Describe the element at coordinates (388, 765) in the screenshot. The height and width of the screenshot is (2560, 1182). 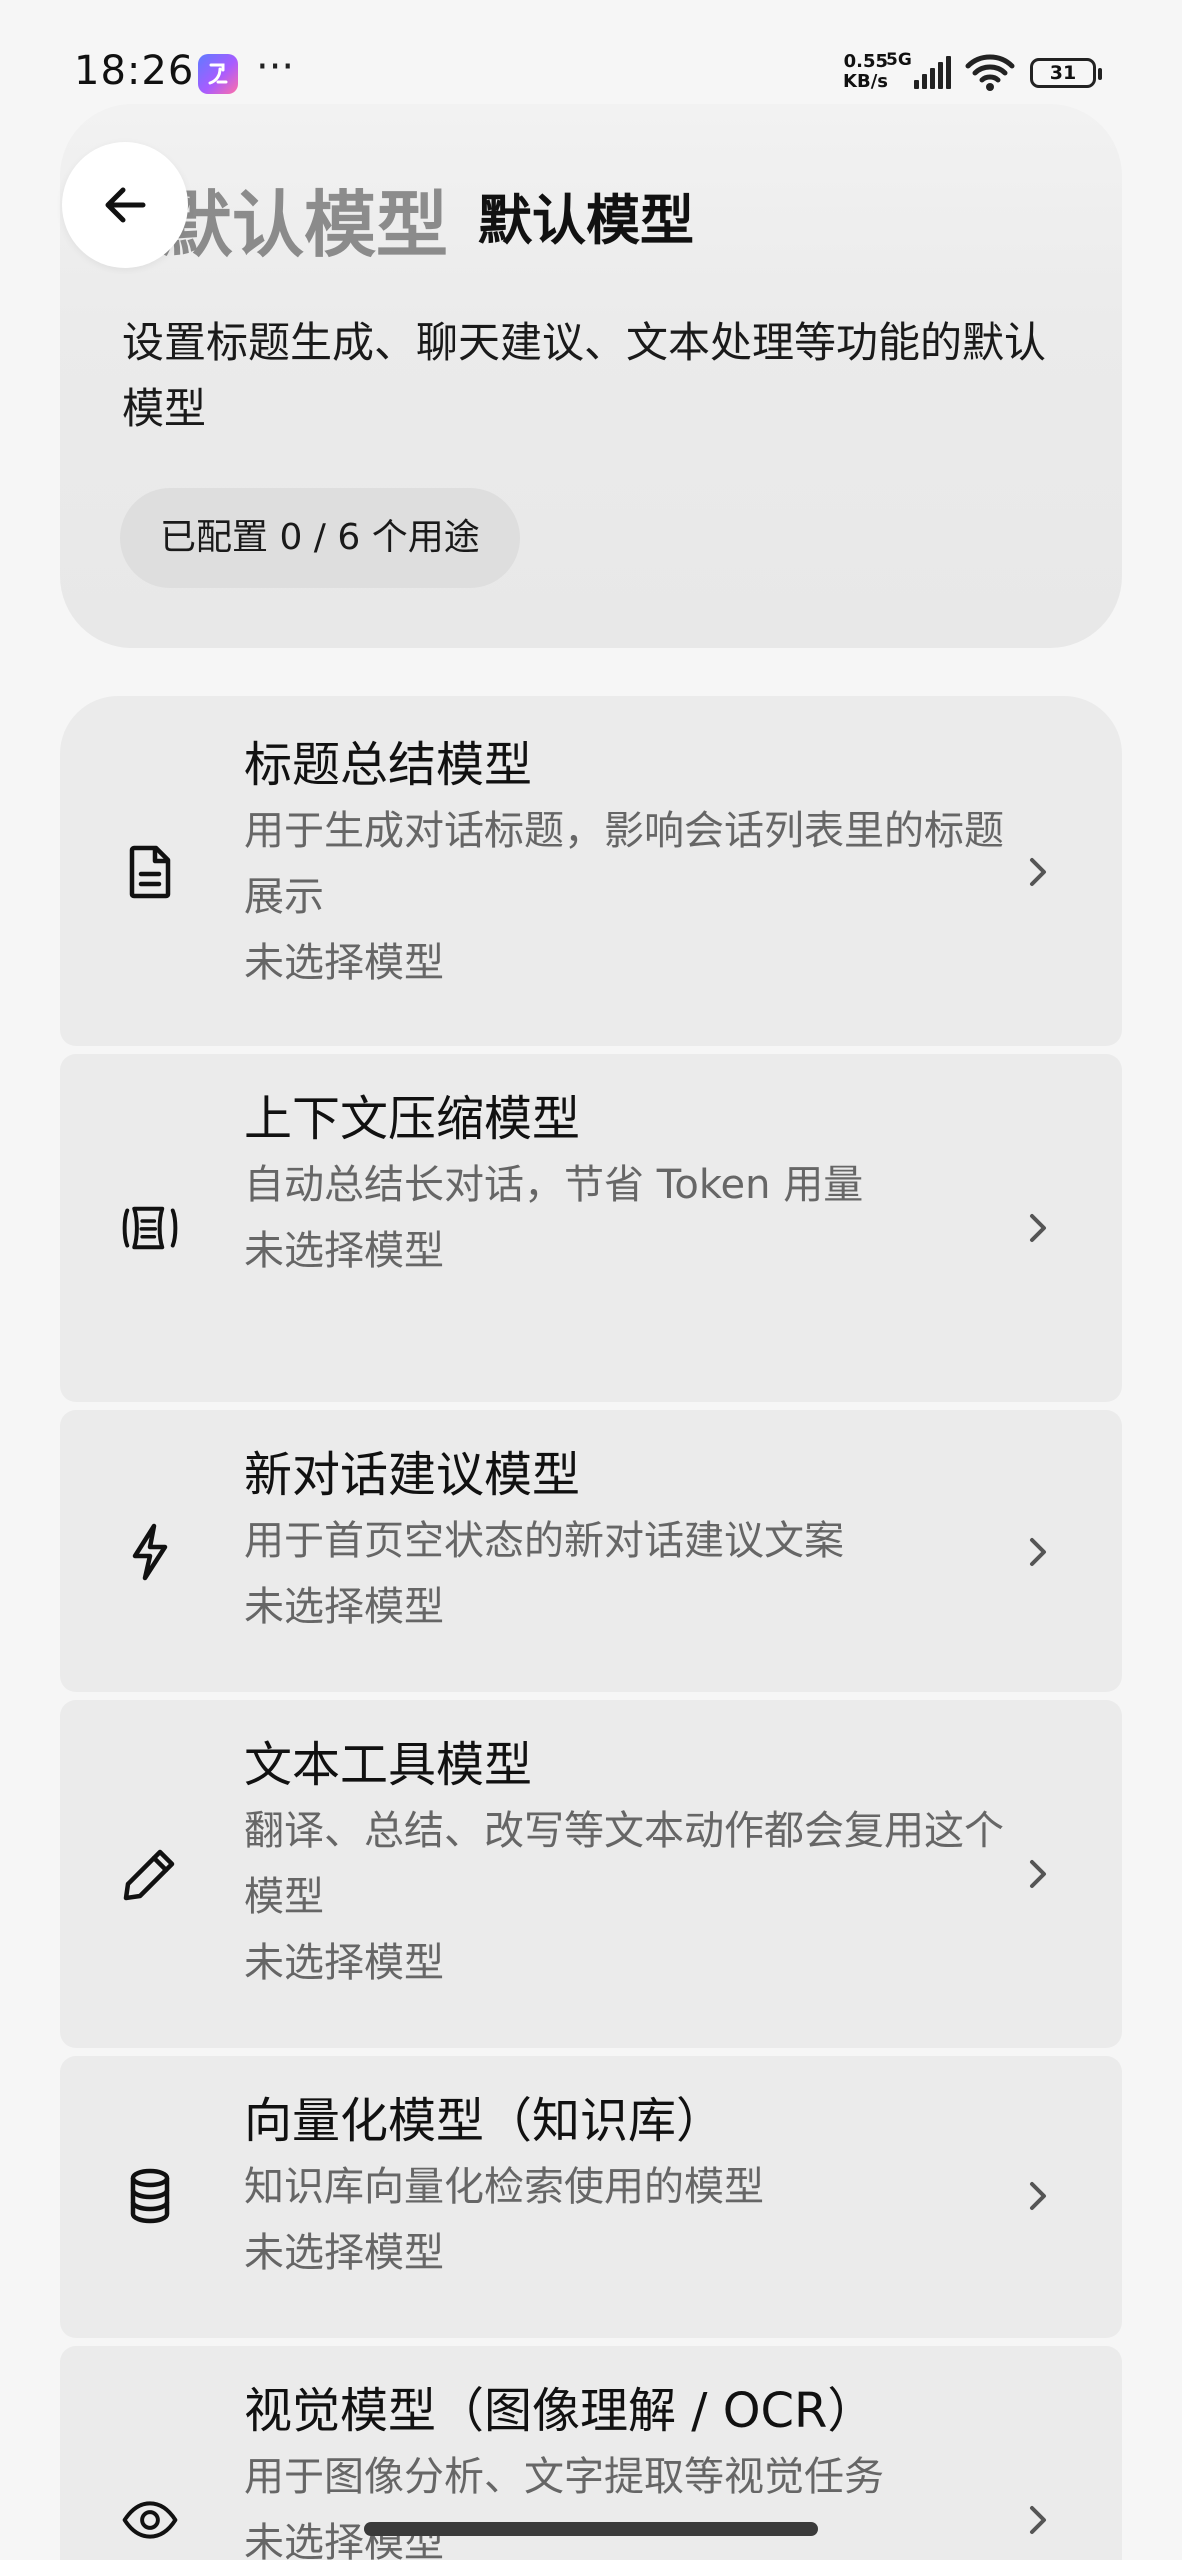
I see `item-title: 标题总结模型` at that location.